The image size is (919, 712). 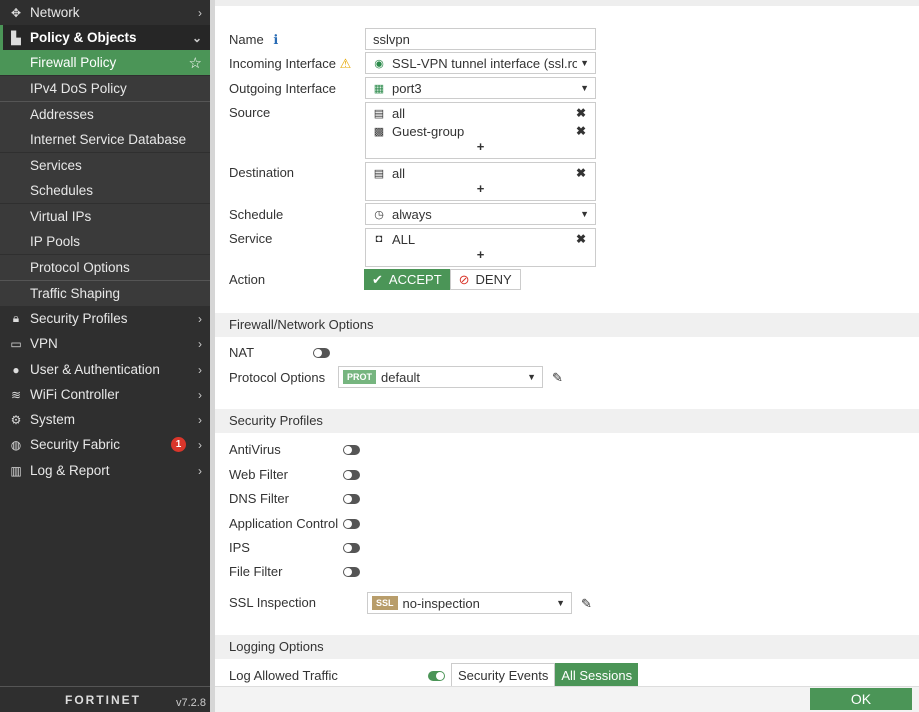 What do you see at coordinates (16, 318) in the screenshot?
I see `lock-icon: 🔒︎` at bounding box center [16, 318].